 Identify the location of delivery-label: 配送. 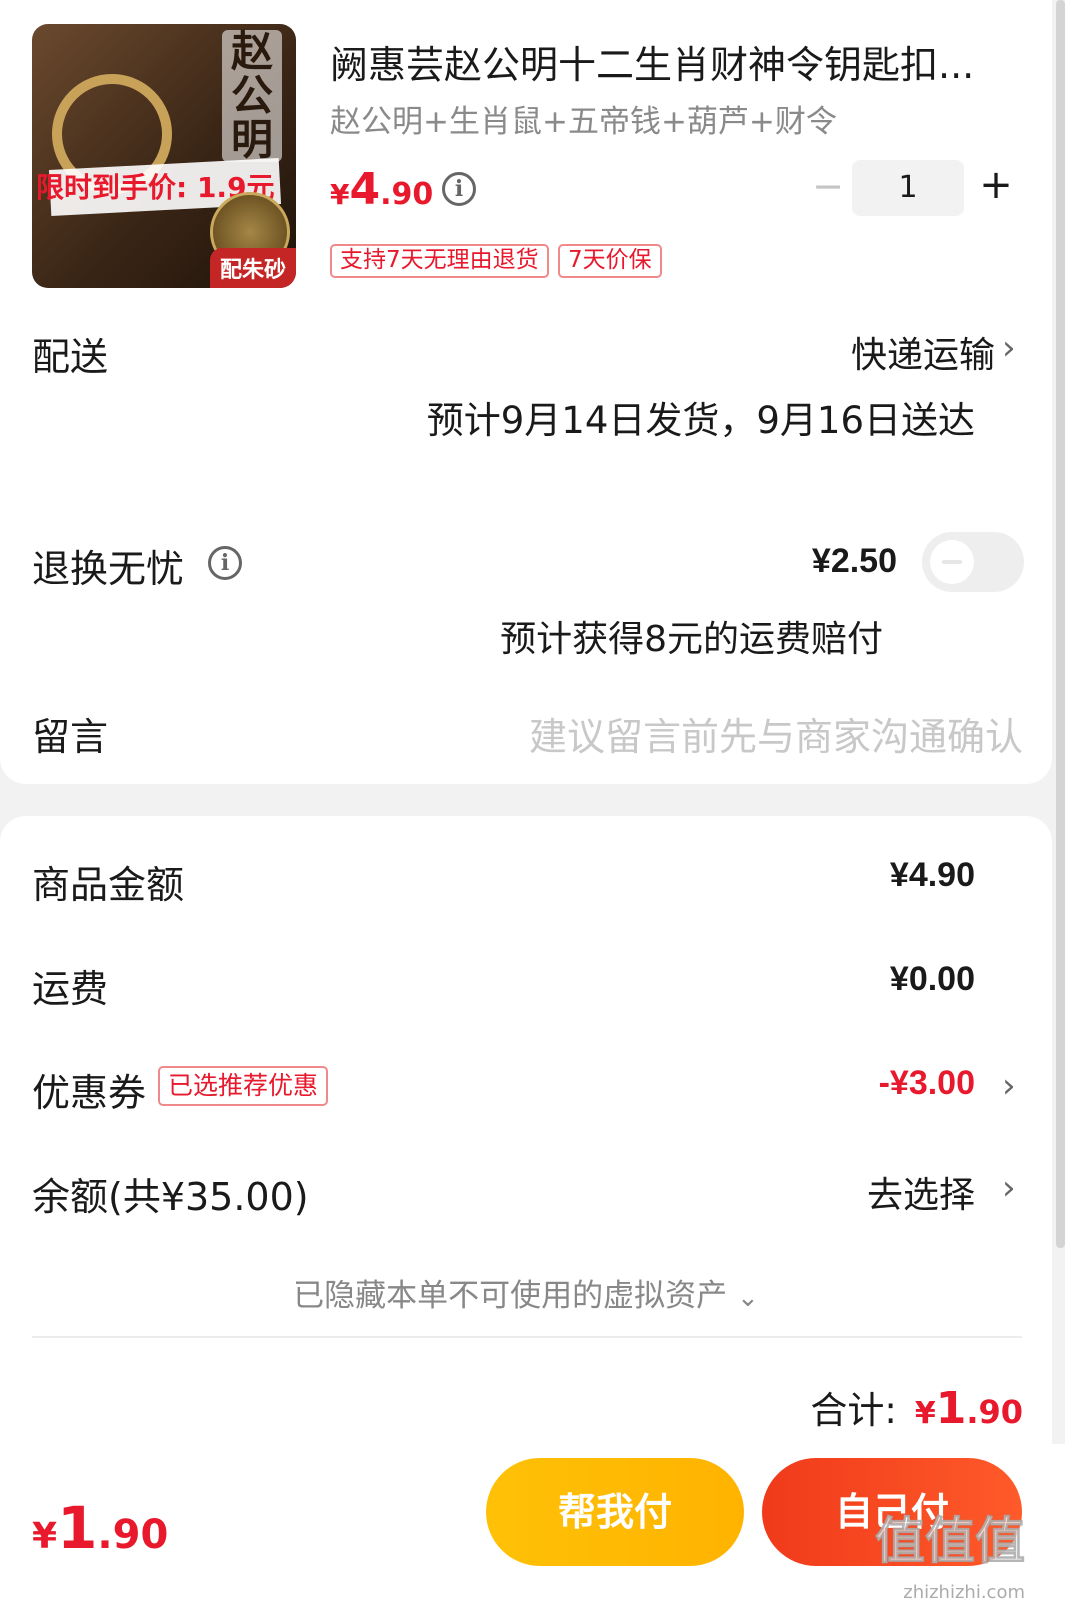
(70, 357).